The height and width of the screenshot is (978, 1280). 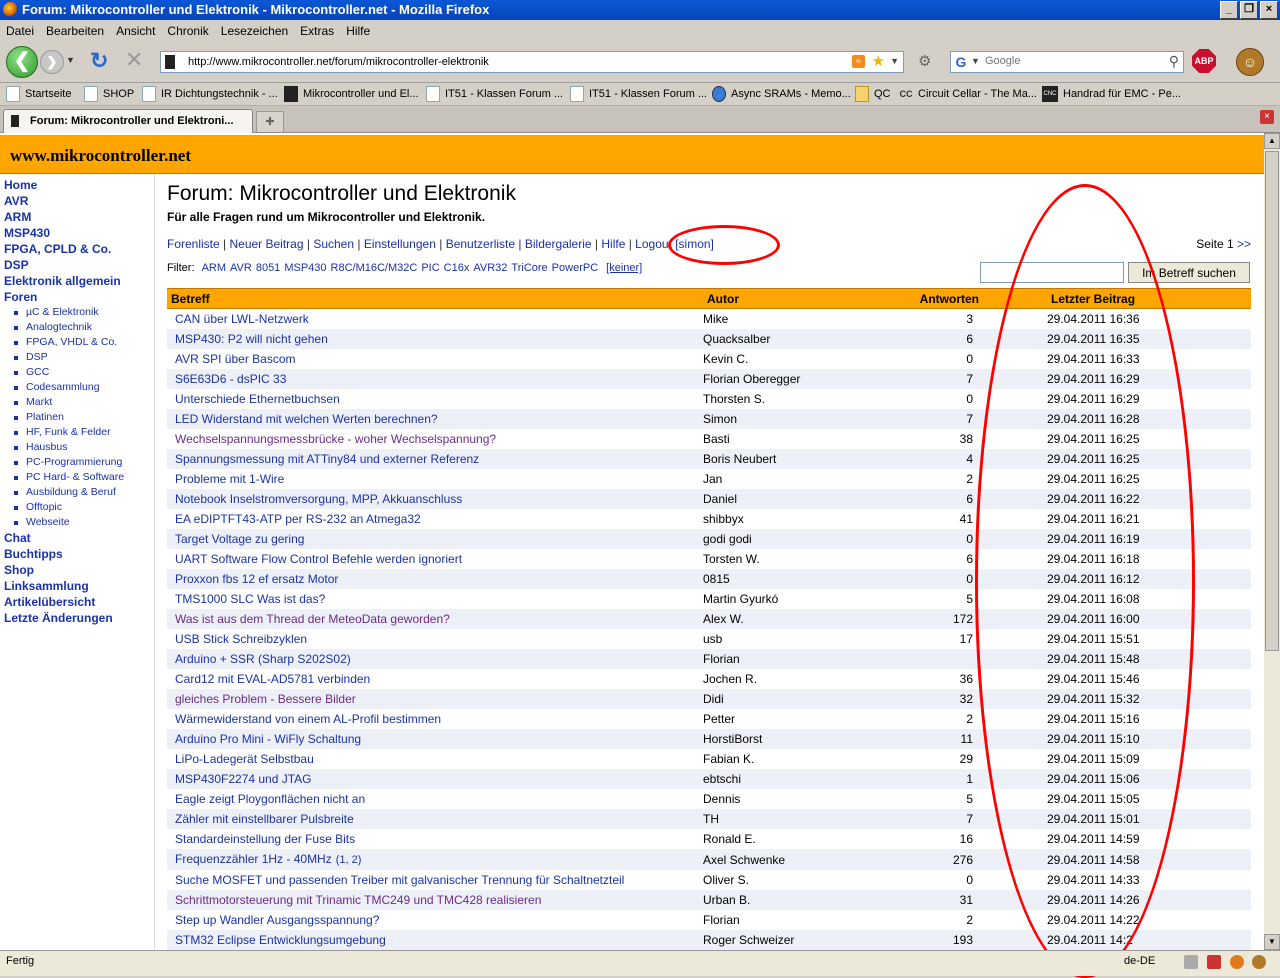 I want to click on bookmark-startseite: Startseite, so click(x=38, y=94).